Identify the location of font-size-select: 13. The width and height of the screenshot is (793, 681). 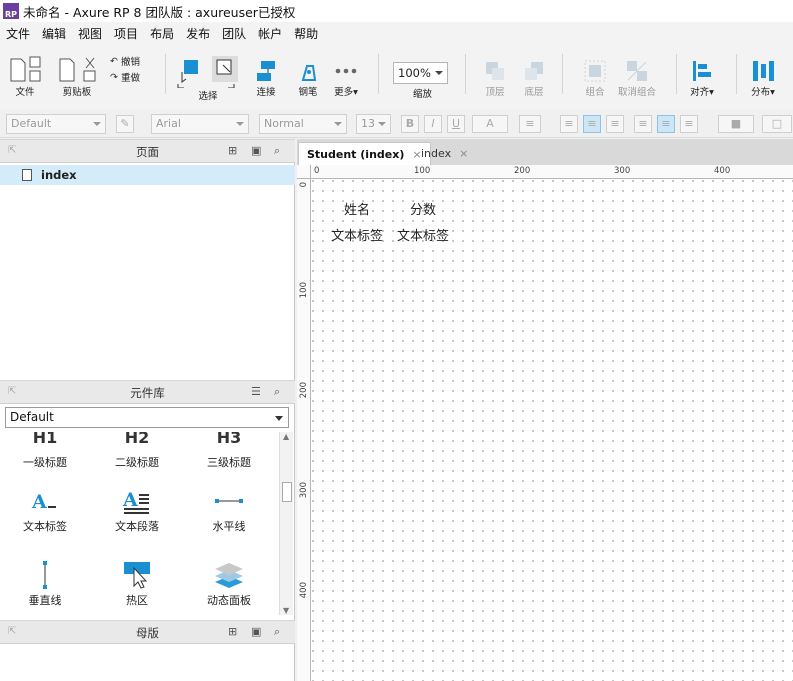
(373, 124).